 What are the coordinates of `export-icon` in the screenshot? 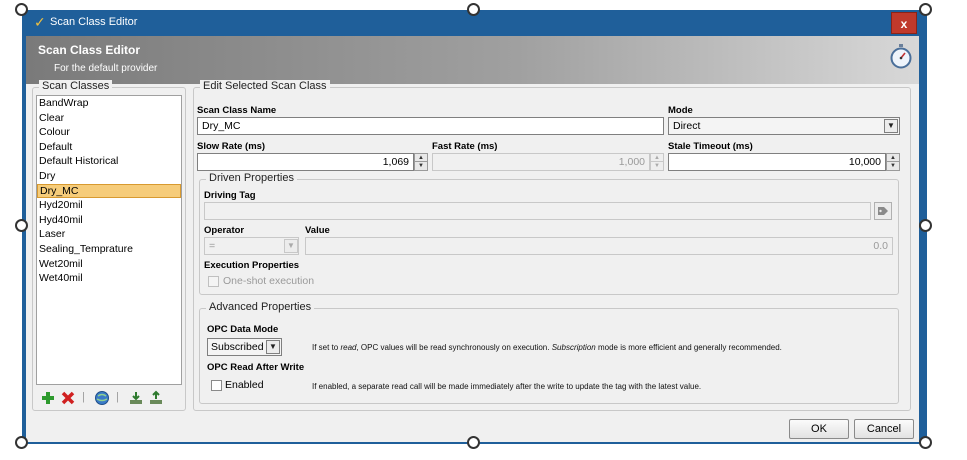 It's located at (156, 398).